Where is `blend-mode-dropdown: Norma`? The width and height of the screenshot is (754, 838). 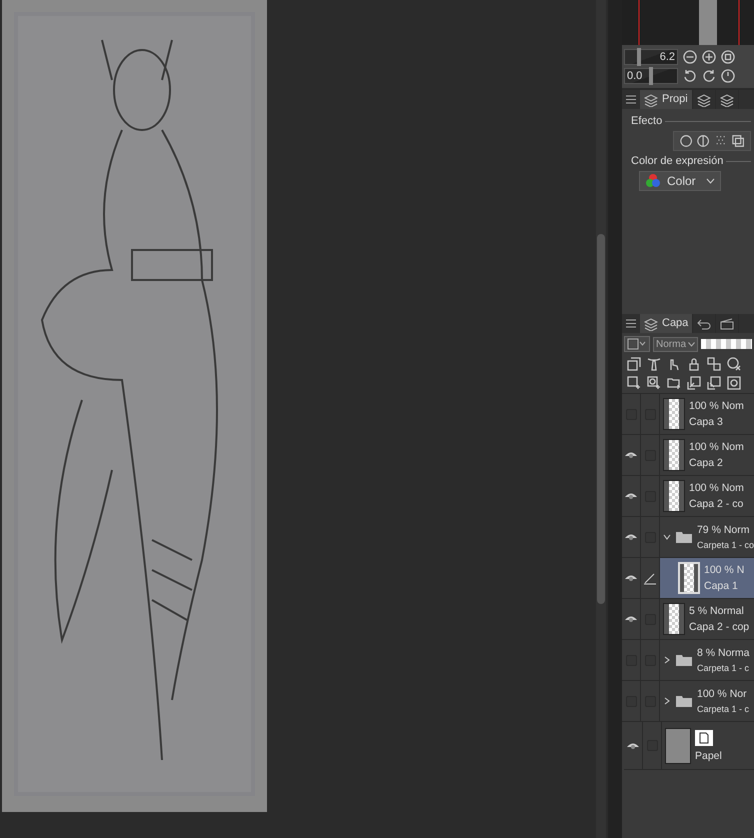
blend-mode-dropdown: Norma is located at coordinates (675, 344).